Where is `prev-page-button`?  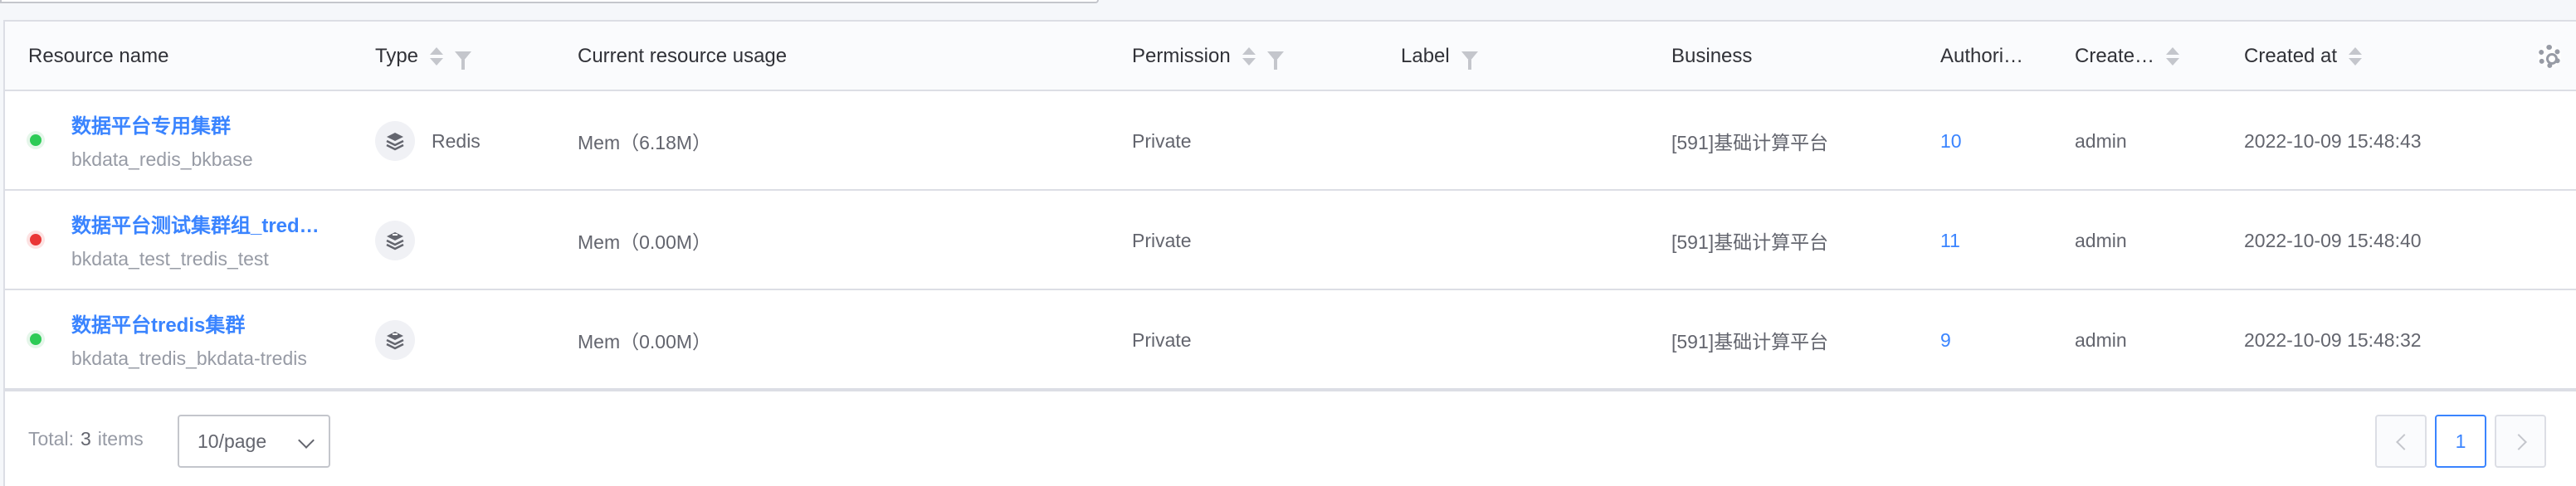
prev-page-button is located at coordinates (2401, 442).